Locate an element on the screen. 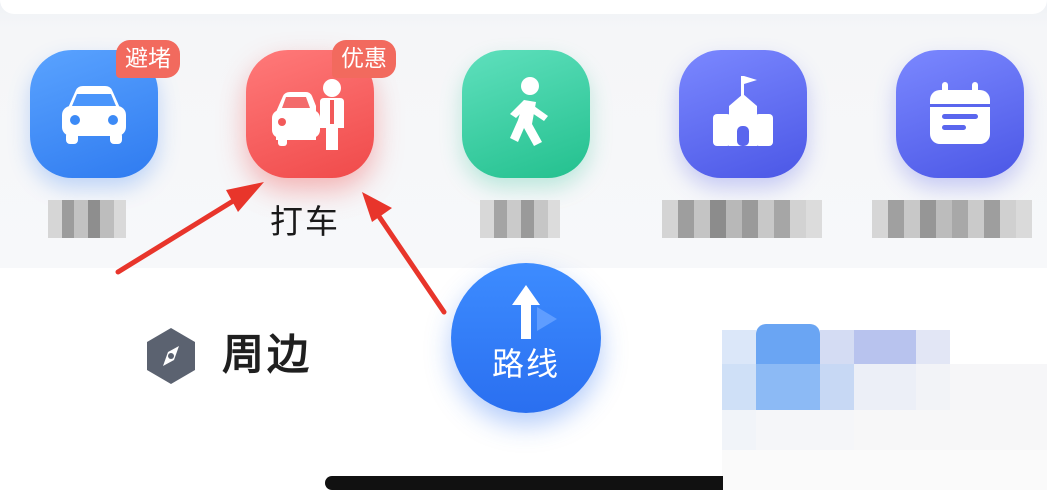  right-annotation-arrow is located at coordinates (404, 253).